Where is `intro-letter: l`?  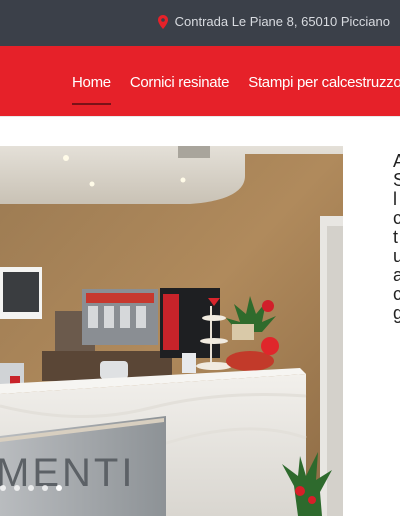 intro-letter: l is located at coordinates (395, 199).